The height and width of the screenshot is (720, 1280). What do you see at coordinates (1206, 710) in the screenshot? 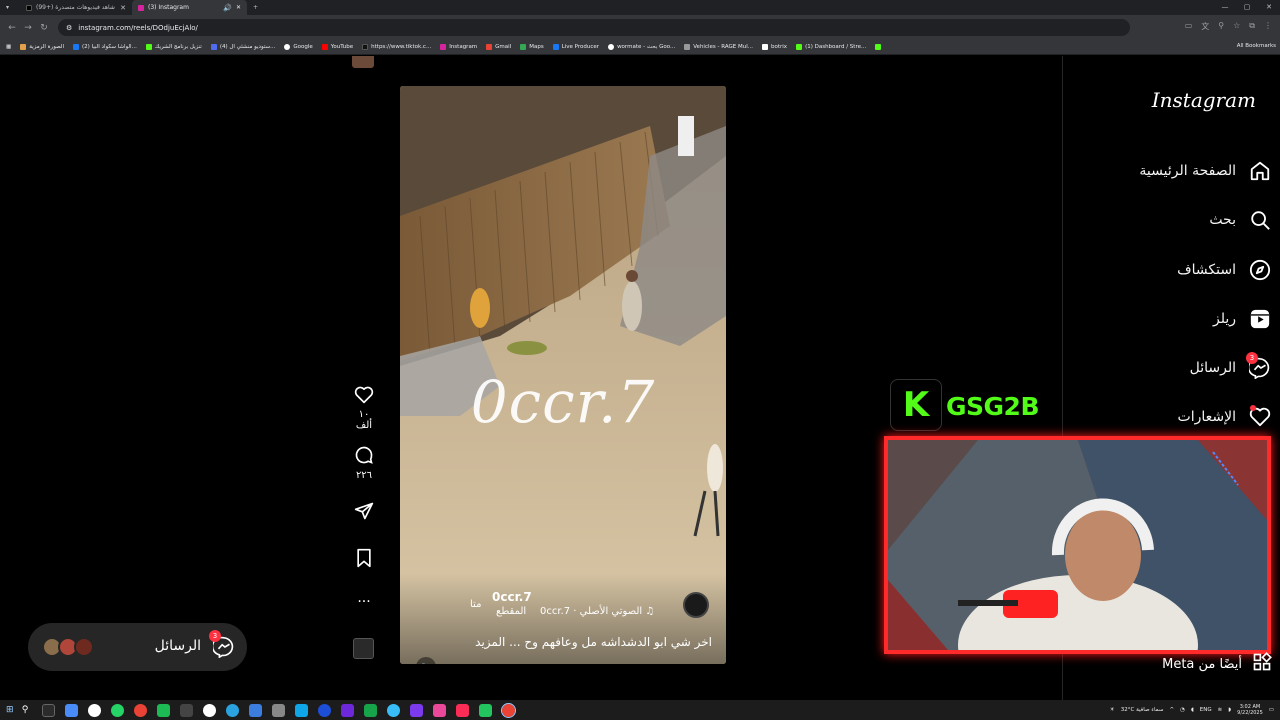
I see `language-indicator: ENG` at bounding box center [1206, 710].